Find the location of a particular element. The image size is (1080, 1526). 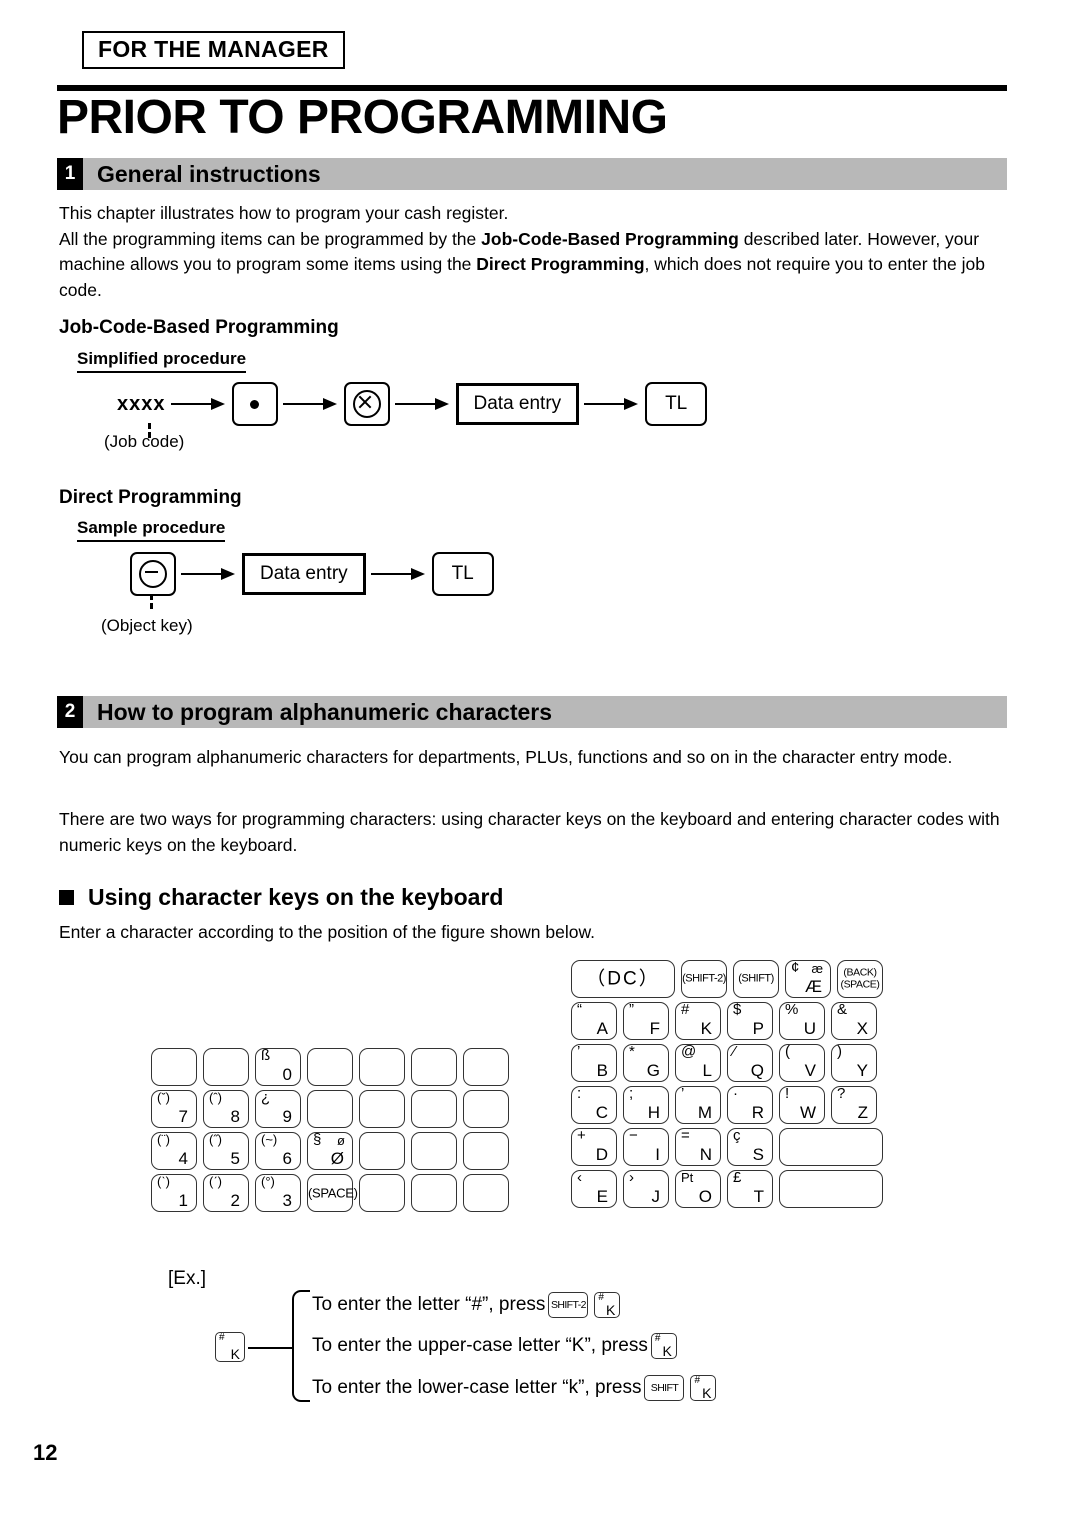

keyboard-key-right-3-0: :C is located at coordinates (594, 1105).